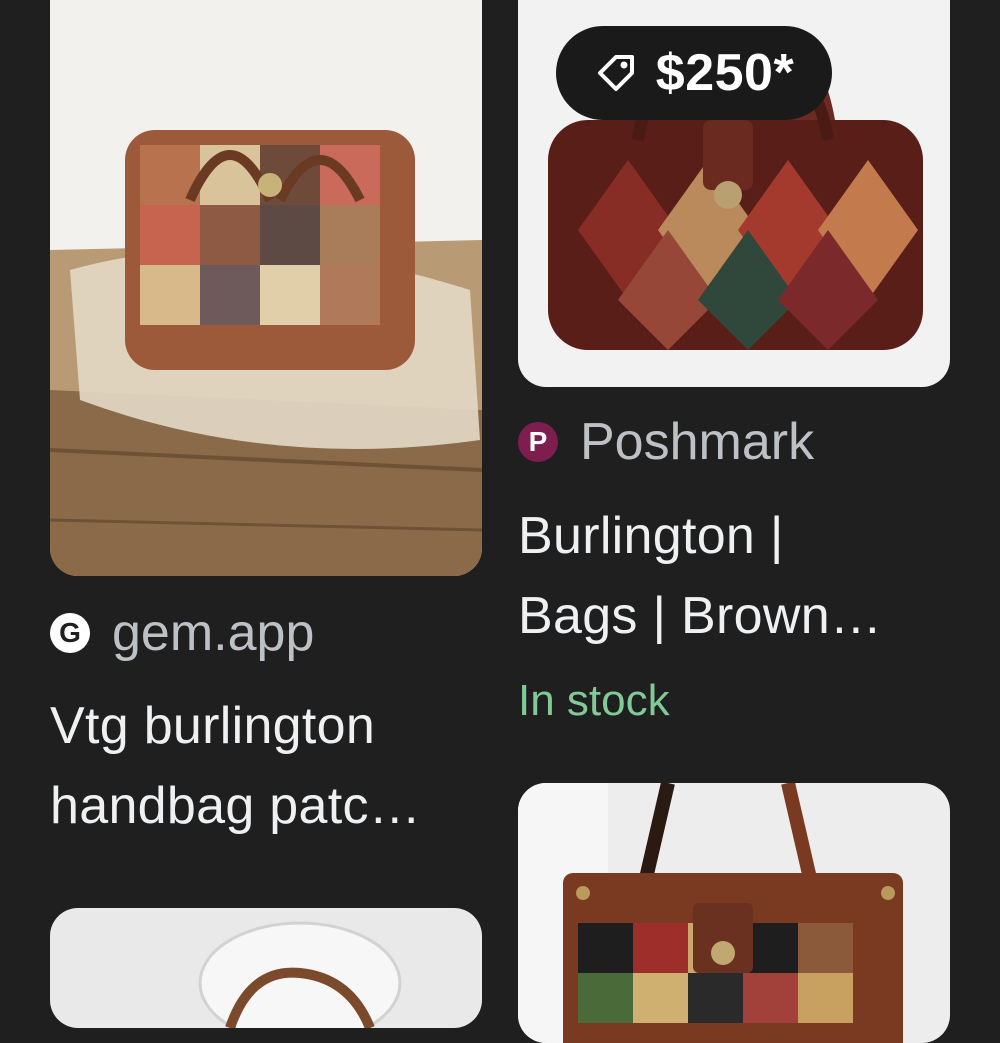 This screenshot has height=1043, width=1000. What do you see at coordinates (70, 633) in the screenshot?
I see `google-favicon-icon: G` at bounding box center [70, 633].